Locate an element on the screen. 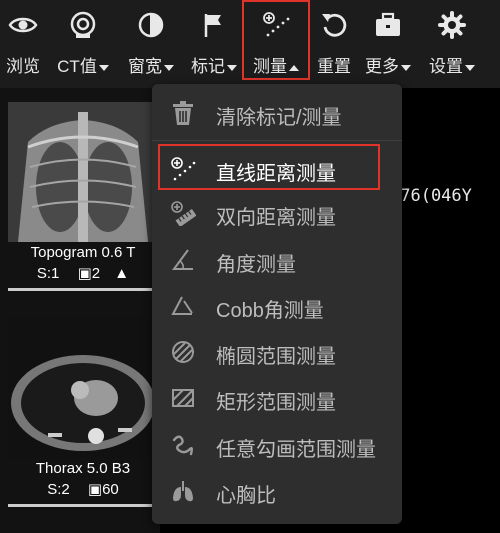  gear-icon is located at coordinates (452, 25).